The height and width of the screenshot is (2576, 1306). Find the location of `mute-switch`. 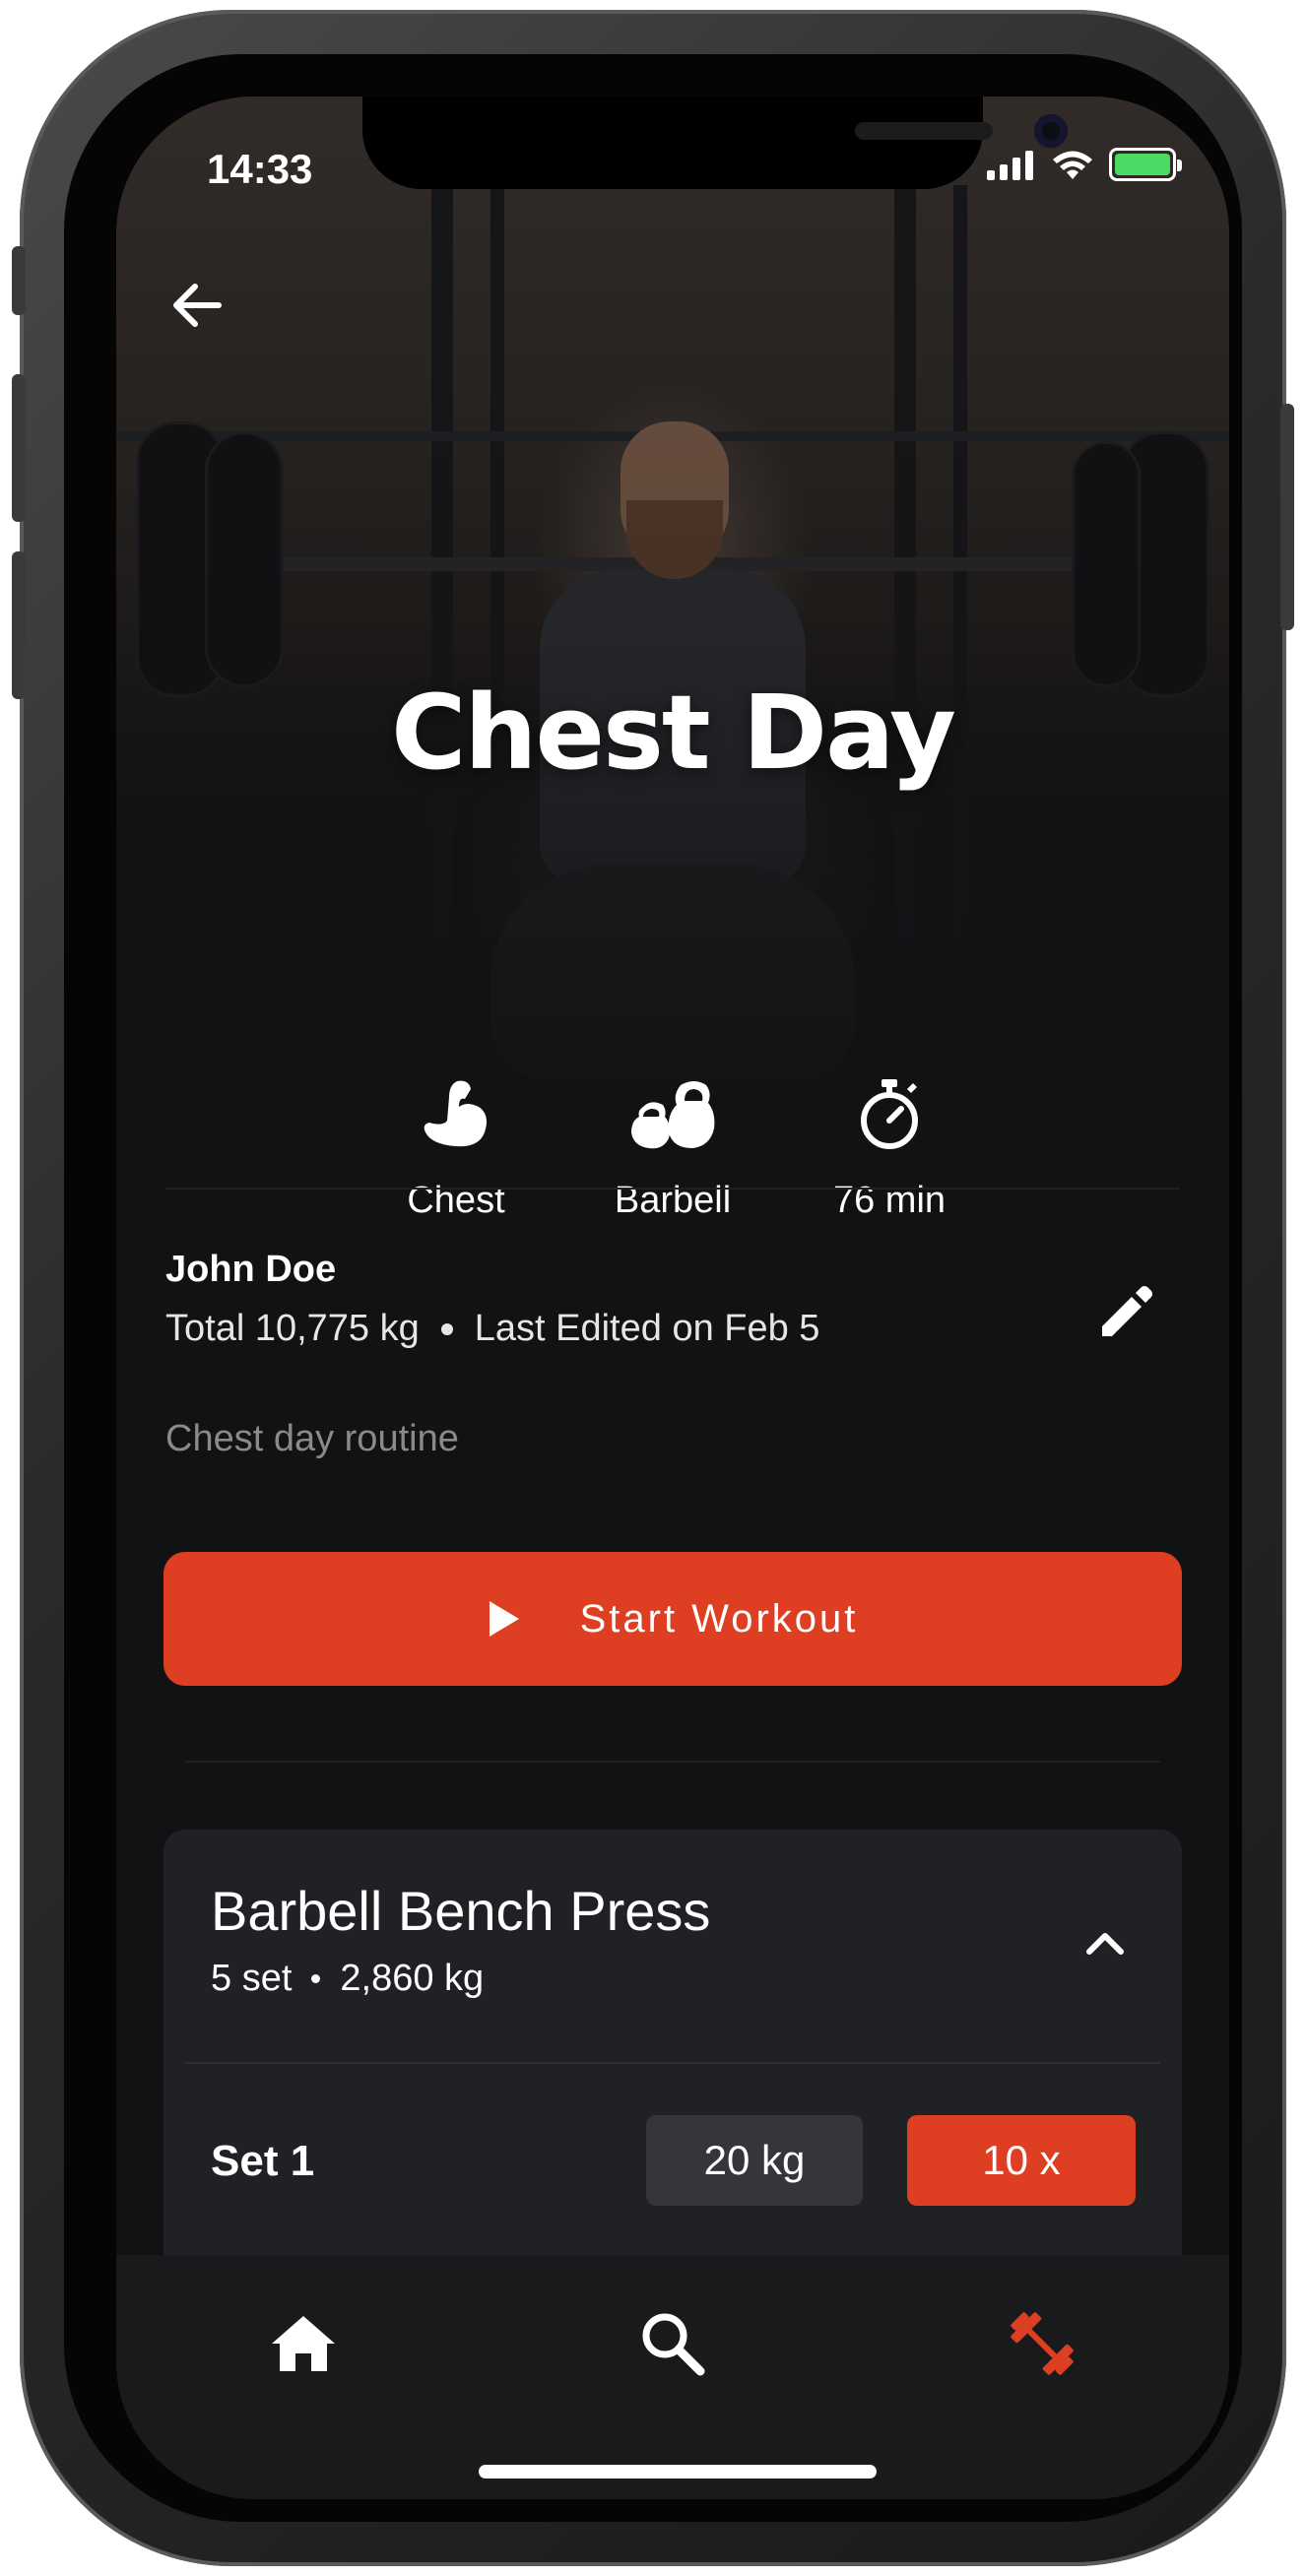

mute-switch is located at coordinates (19, 280).